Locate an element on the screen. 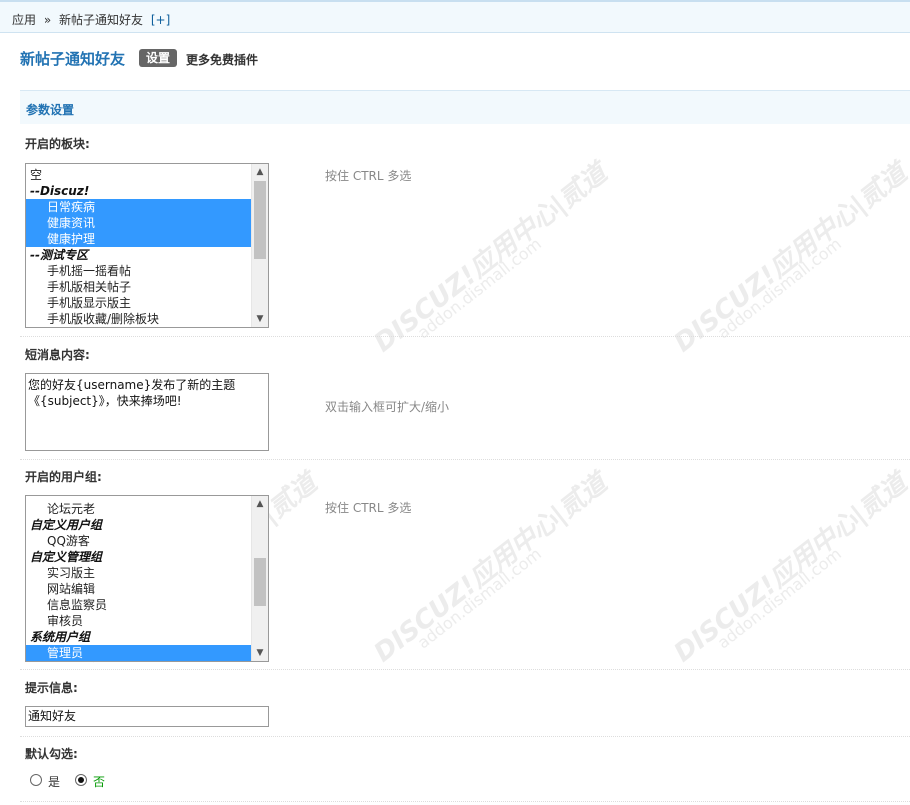 The width and height of the screenshot is (910, 805). message-hint: 双击输入框可扩大/缩小 is located at coordinates (387, 407).